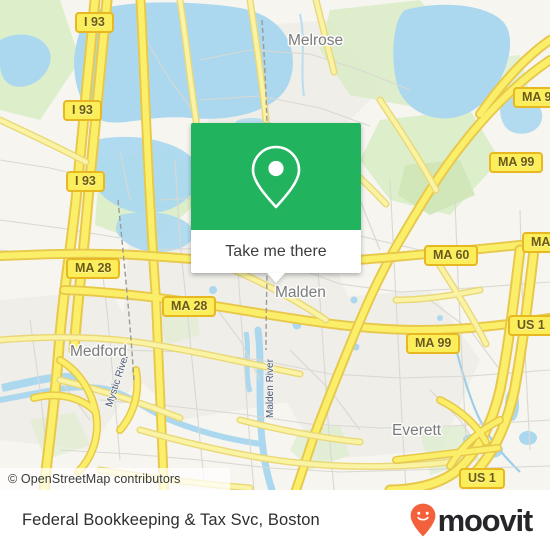 The width and height of the screenshot is (550, 550). Describe the element at coordinates (422, 520) in the screenshot. I see `moovit-smiley-pin-icon` at that location.